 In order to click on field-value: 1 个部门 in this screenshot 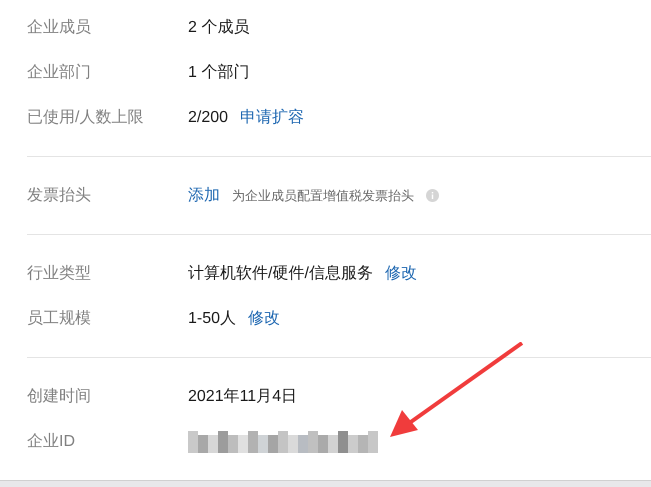, I will do `click(219, 72)`.